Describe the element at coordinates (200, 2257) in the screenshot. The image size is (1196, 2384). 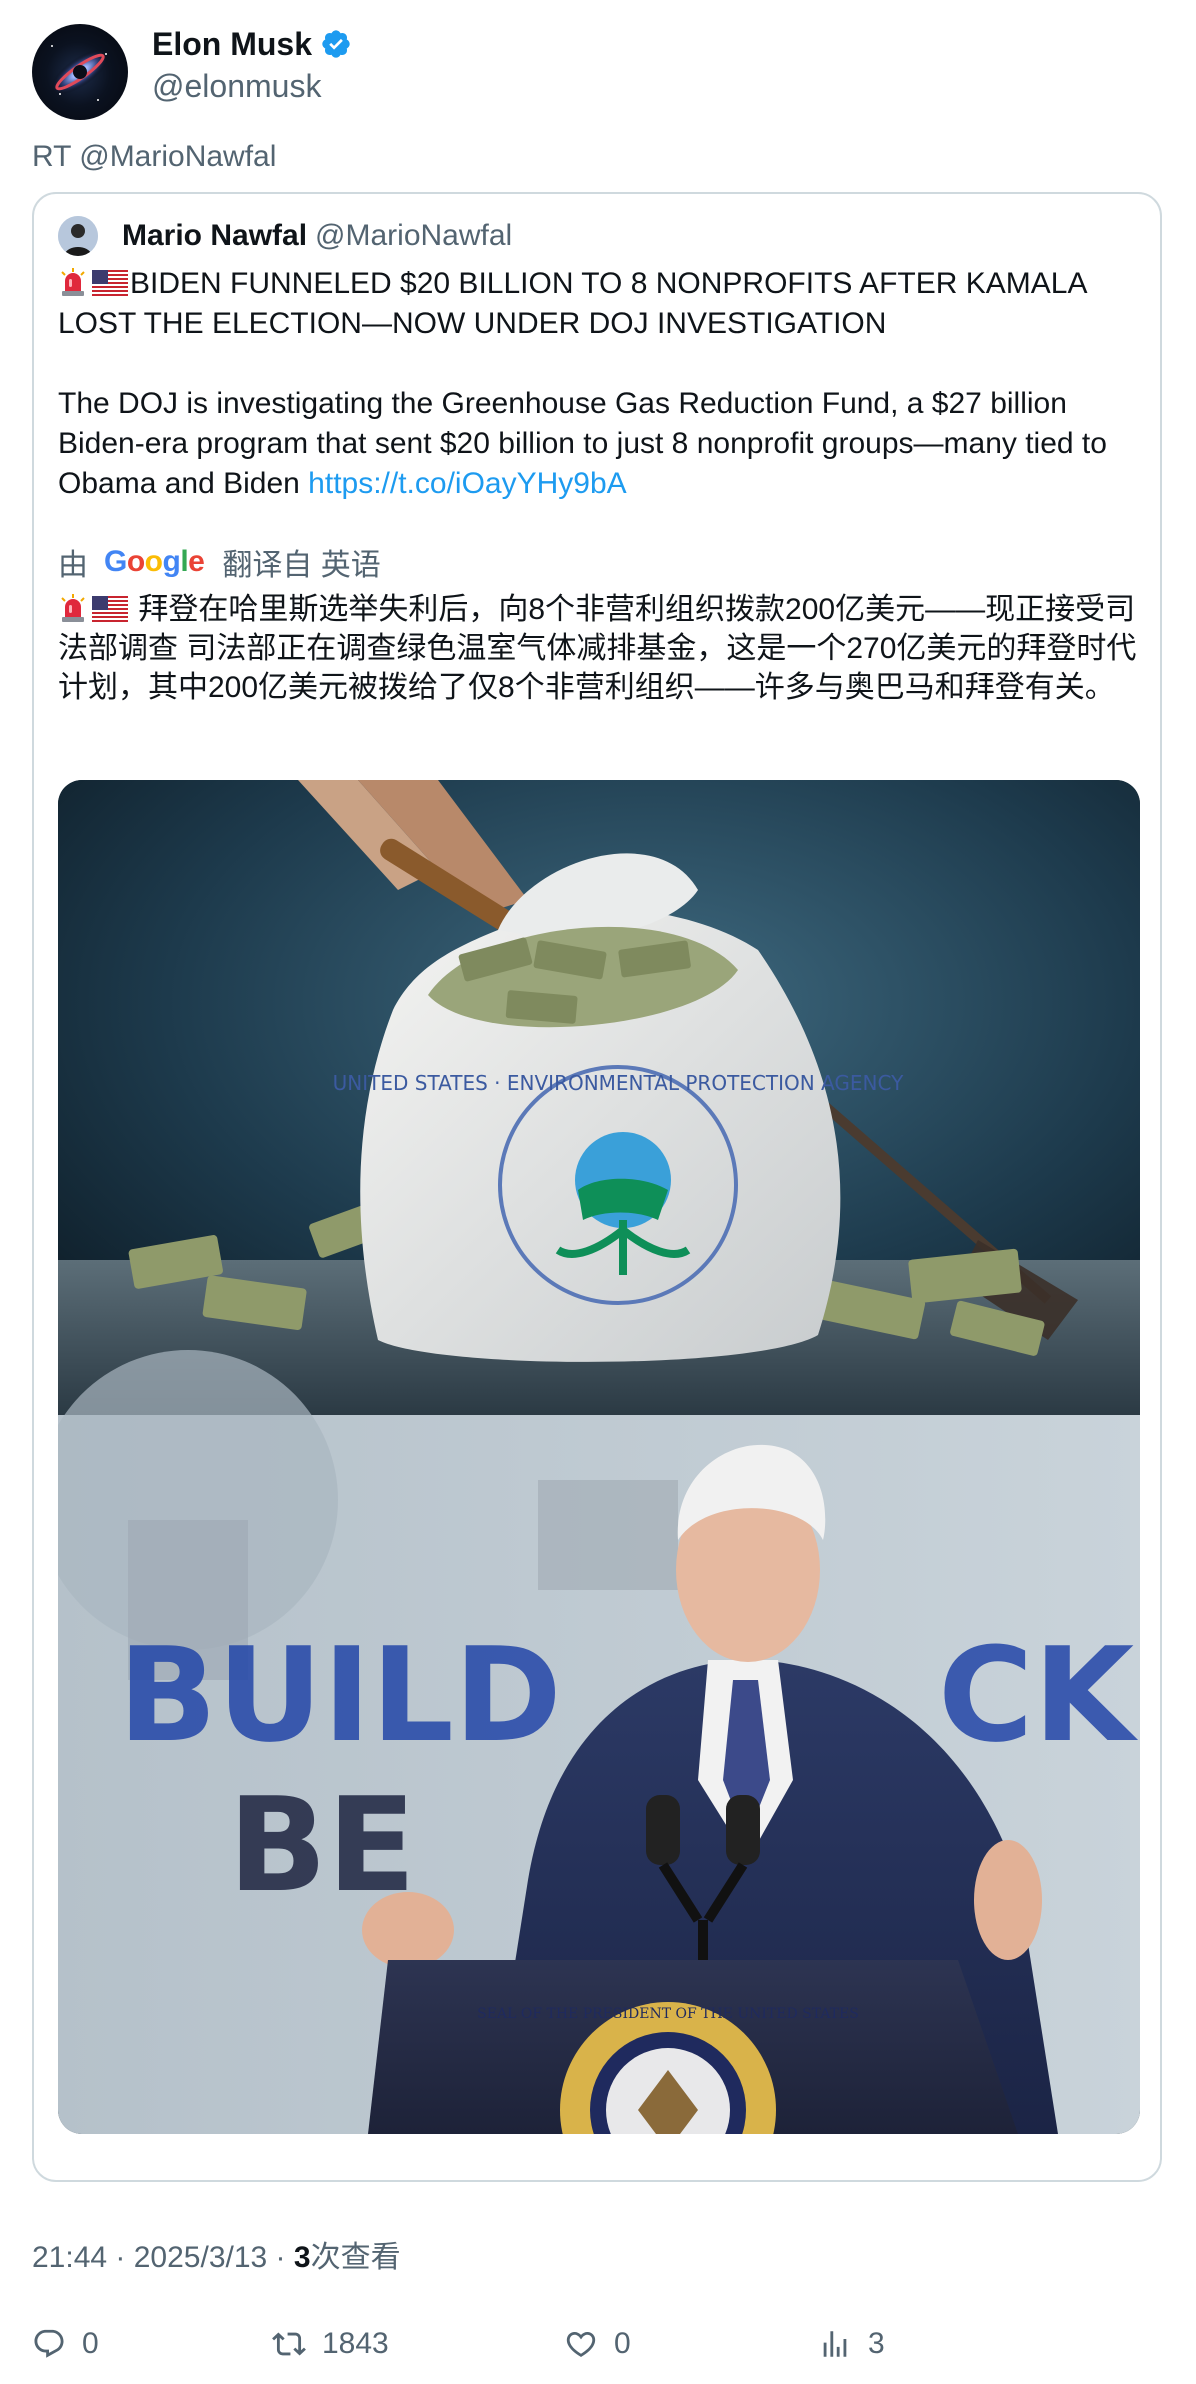
I see `tweet-date: 2025/3/13` at that location.